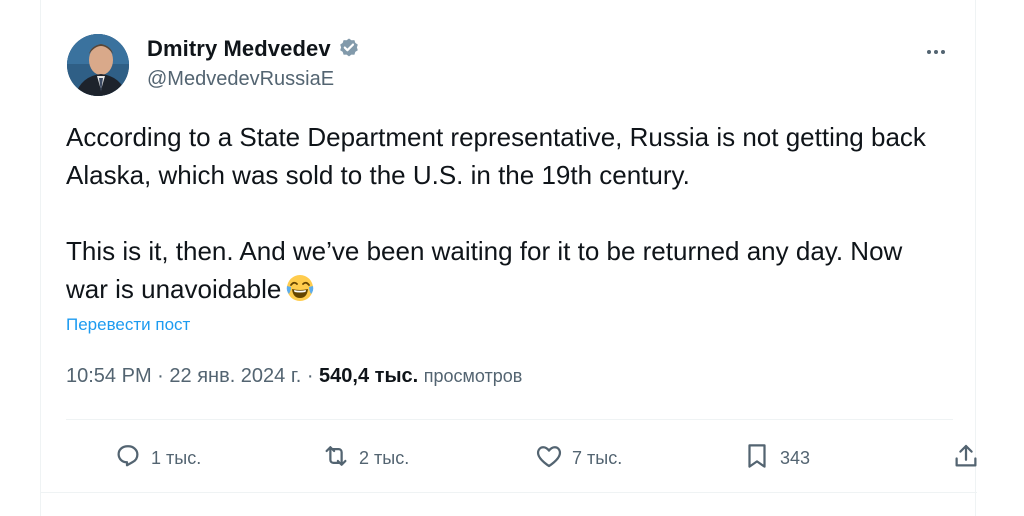  Describe the element at coordinates (235, 376) in the screenshot. I see `tweet-date: 22 янв. 2024 г.` at that location.